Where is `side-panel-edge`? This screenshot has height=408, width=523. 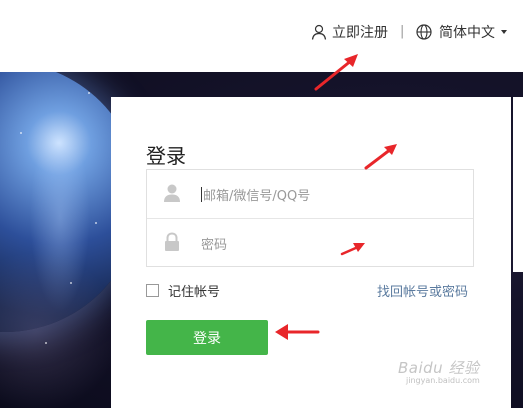
side-panel-edge is located at coordinates (518, 184).